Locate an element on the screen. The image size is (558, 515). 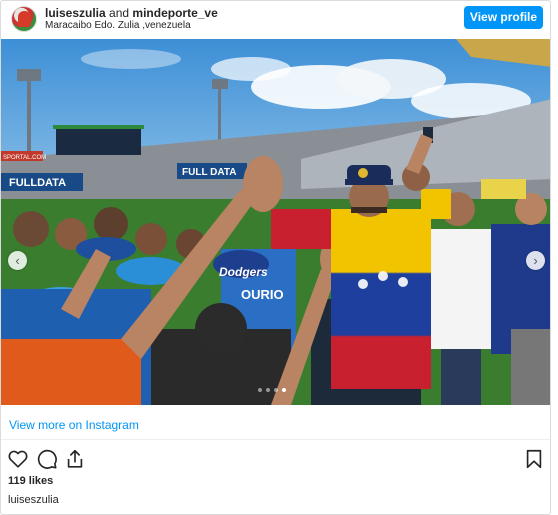
jersey-text-kid: OURIO is located at coordinates (262, 294).